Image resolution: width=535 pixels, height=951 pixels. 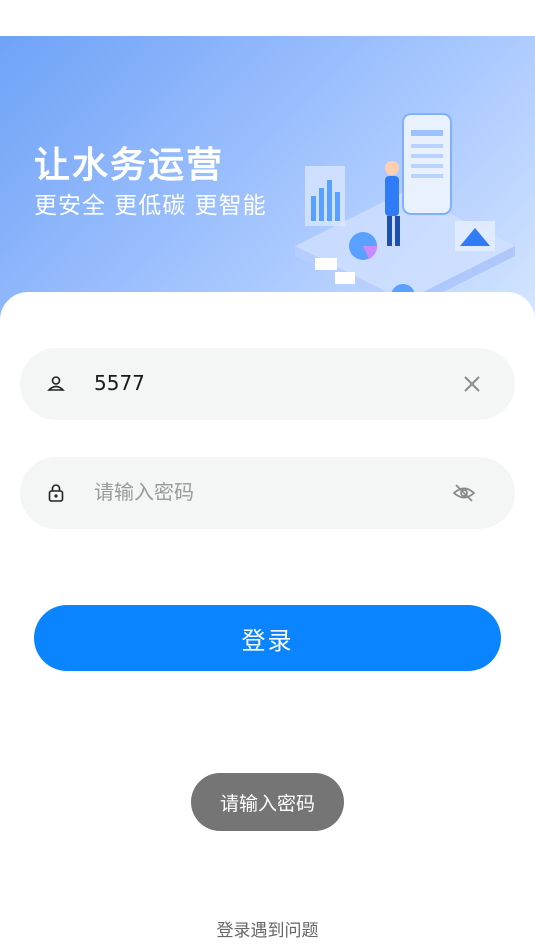 I want to click on lock-icon, so click(x=56, y=493).